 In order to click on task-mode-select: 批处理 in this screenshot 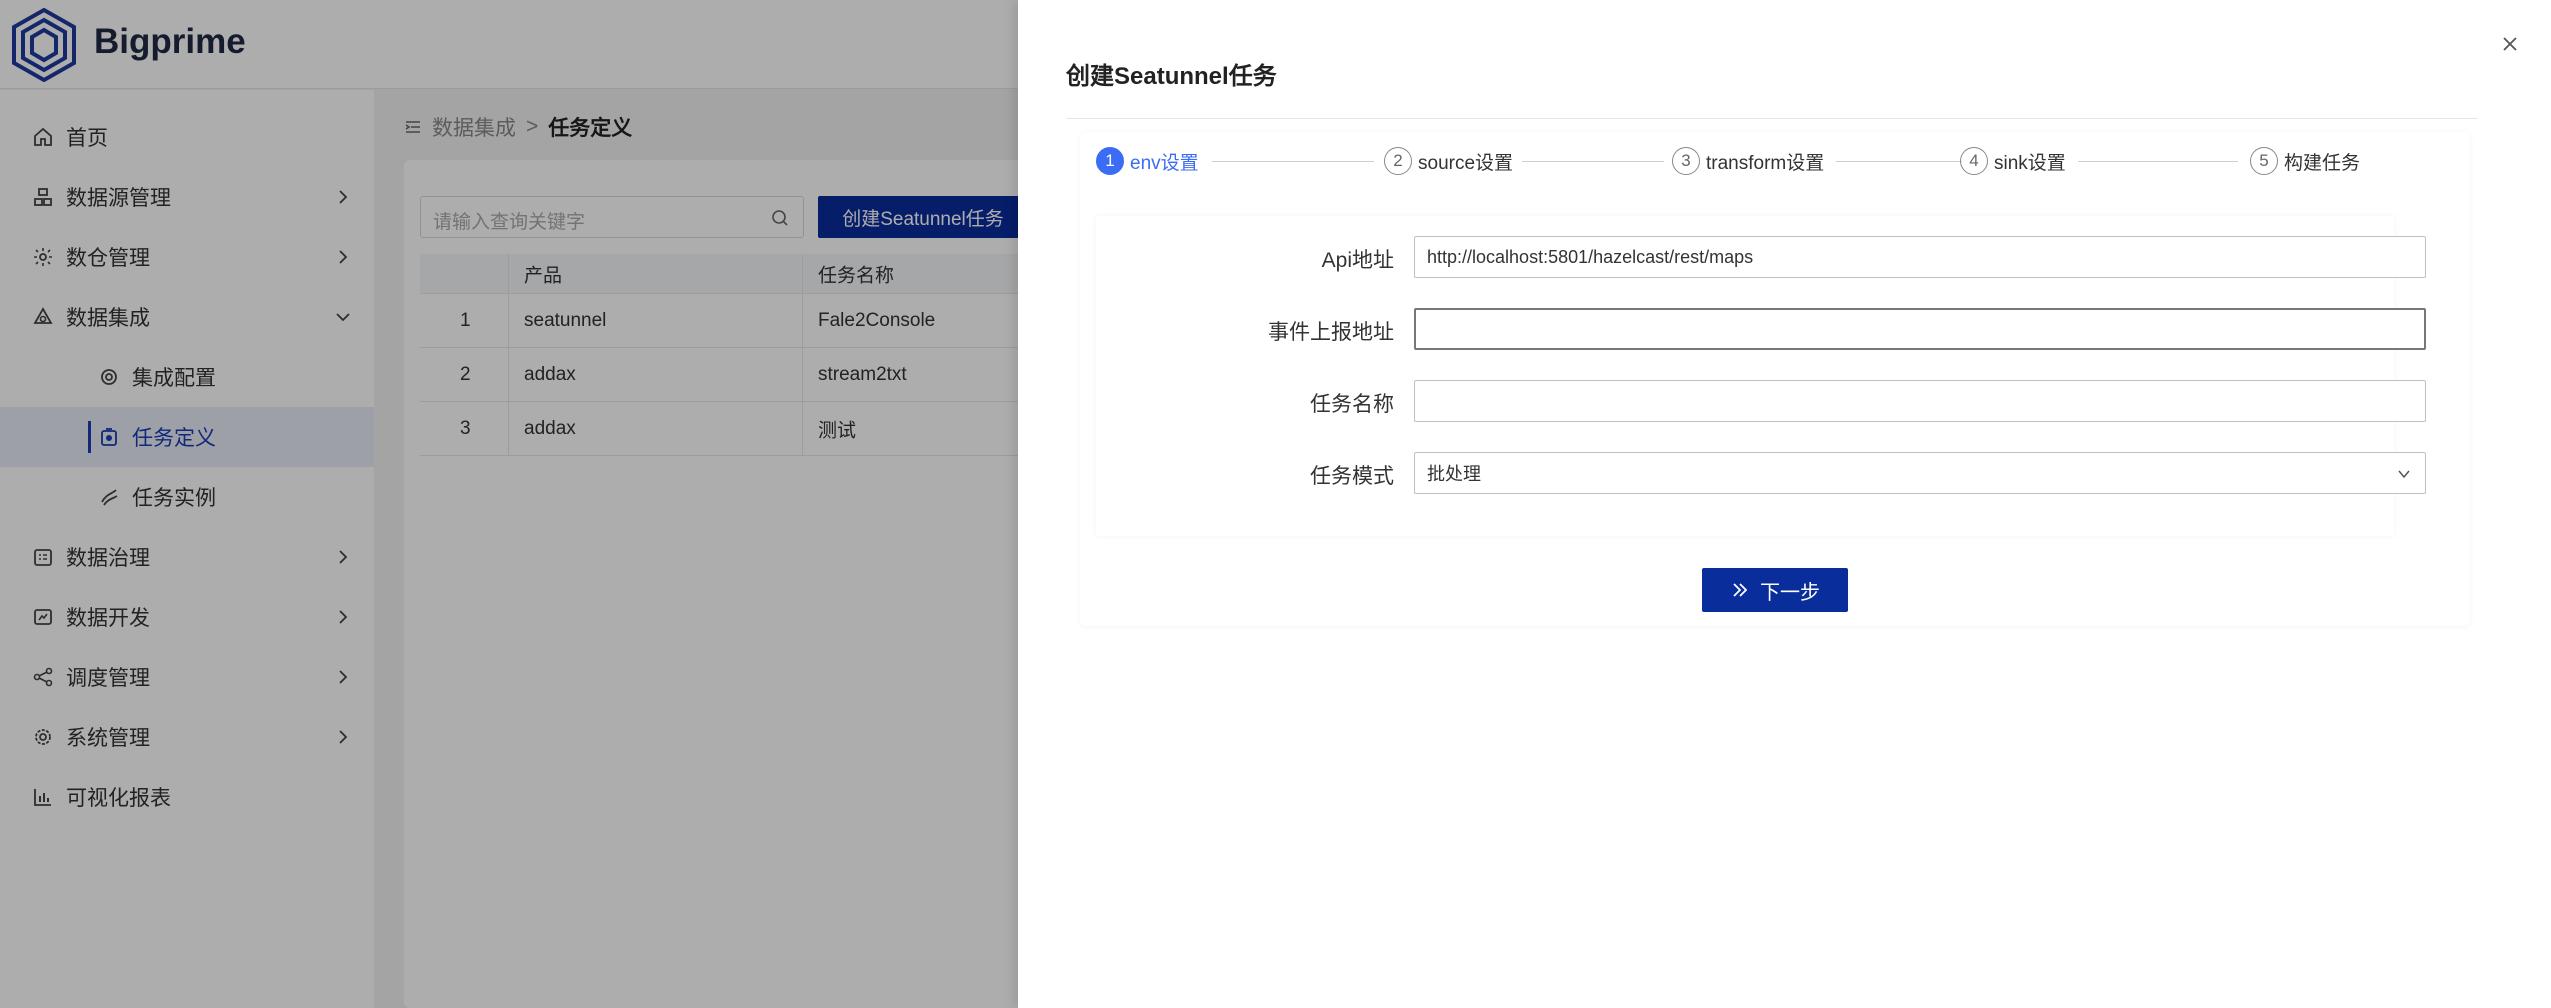, I will do `click(1920, 473)`.